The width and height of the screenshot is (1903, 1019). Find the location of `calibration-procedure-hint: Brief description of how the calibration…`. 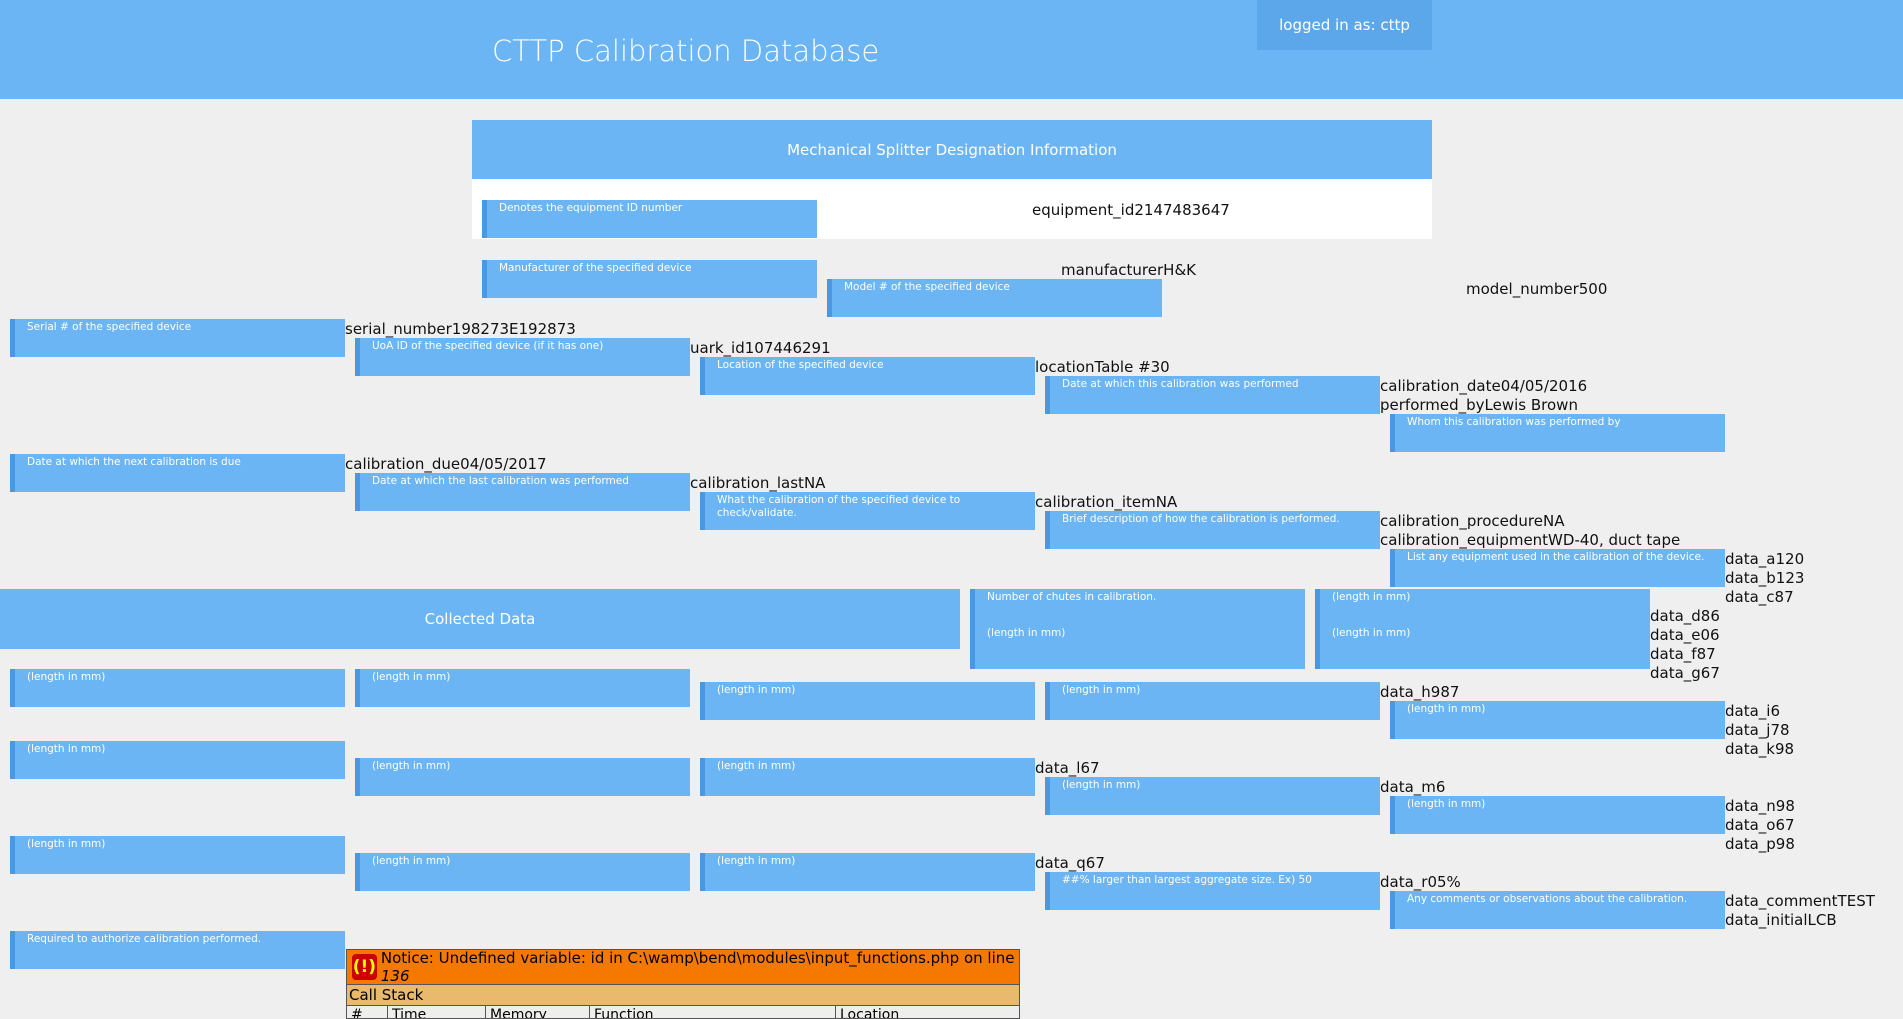

calibration-procedure-hint: Brief description of how the calibration… is located at coordinates (1201, 519).